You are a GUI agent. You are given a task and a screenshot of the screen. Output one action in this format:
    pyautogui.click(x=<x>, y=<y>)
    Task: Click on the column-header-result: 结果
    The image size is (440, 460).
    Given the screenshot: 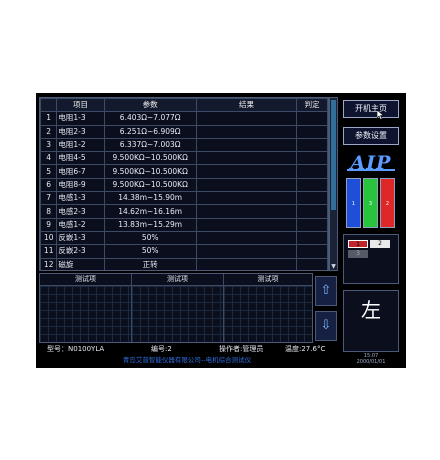 What is the action you would take?
    pyautogui.click(x=246, y=105)
    